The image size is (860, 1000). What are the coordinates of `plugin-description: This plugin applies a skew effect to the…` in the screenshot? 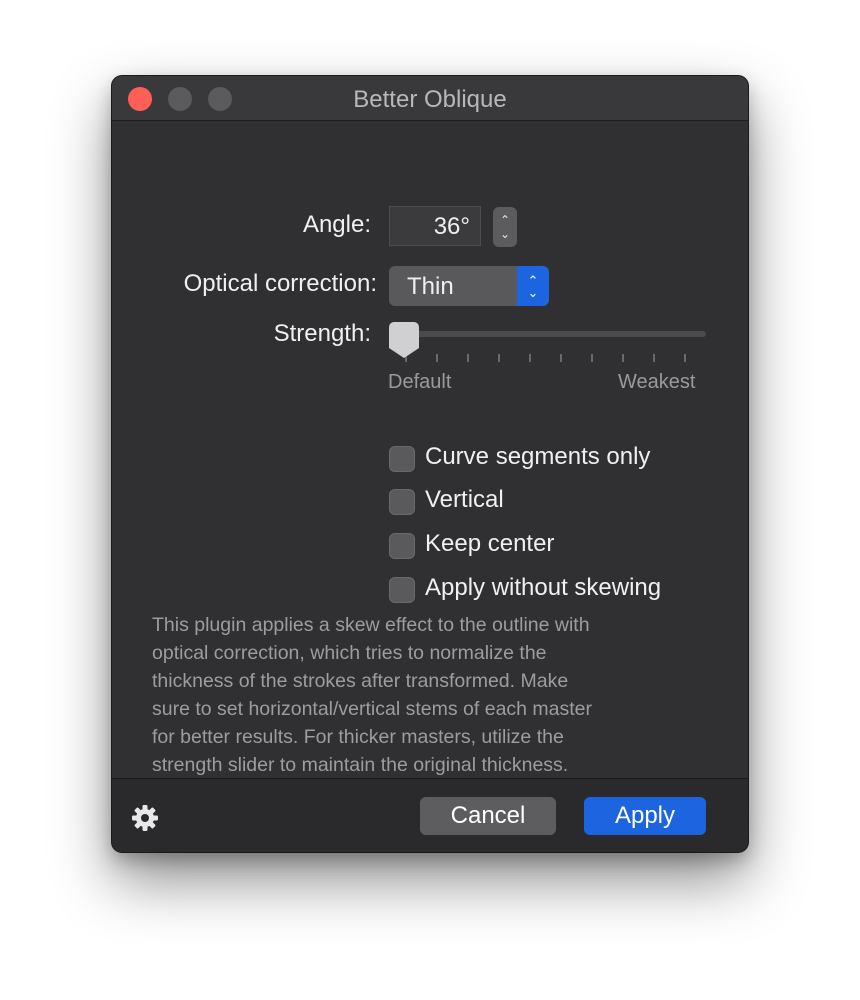 It's located at (432, 695).